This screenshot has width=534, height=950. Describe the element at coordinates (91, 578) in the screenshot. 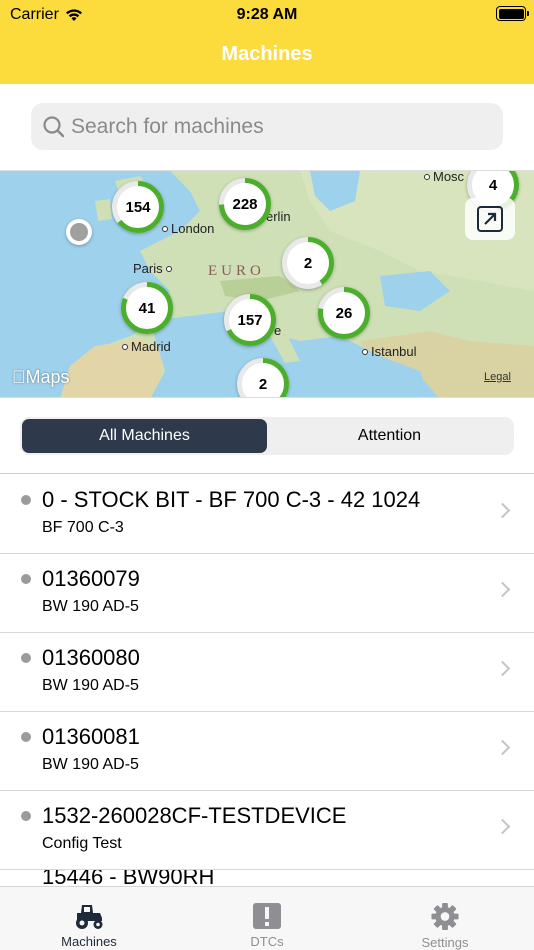

I see `machine-name: 01360079` at that location.